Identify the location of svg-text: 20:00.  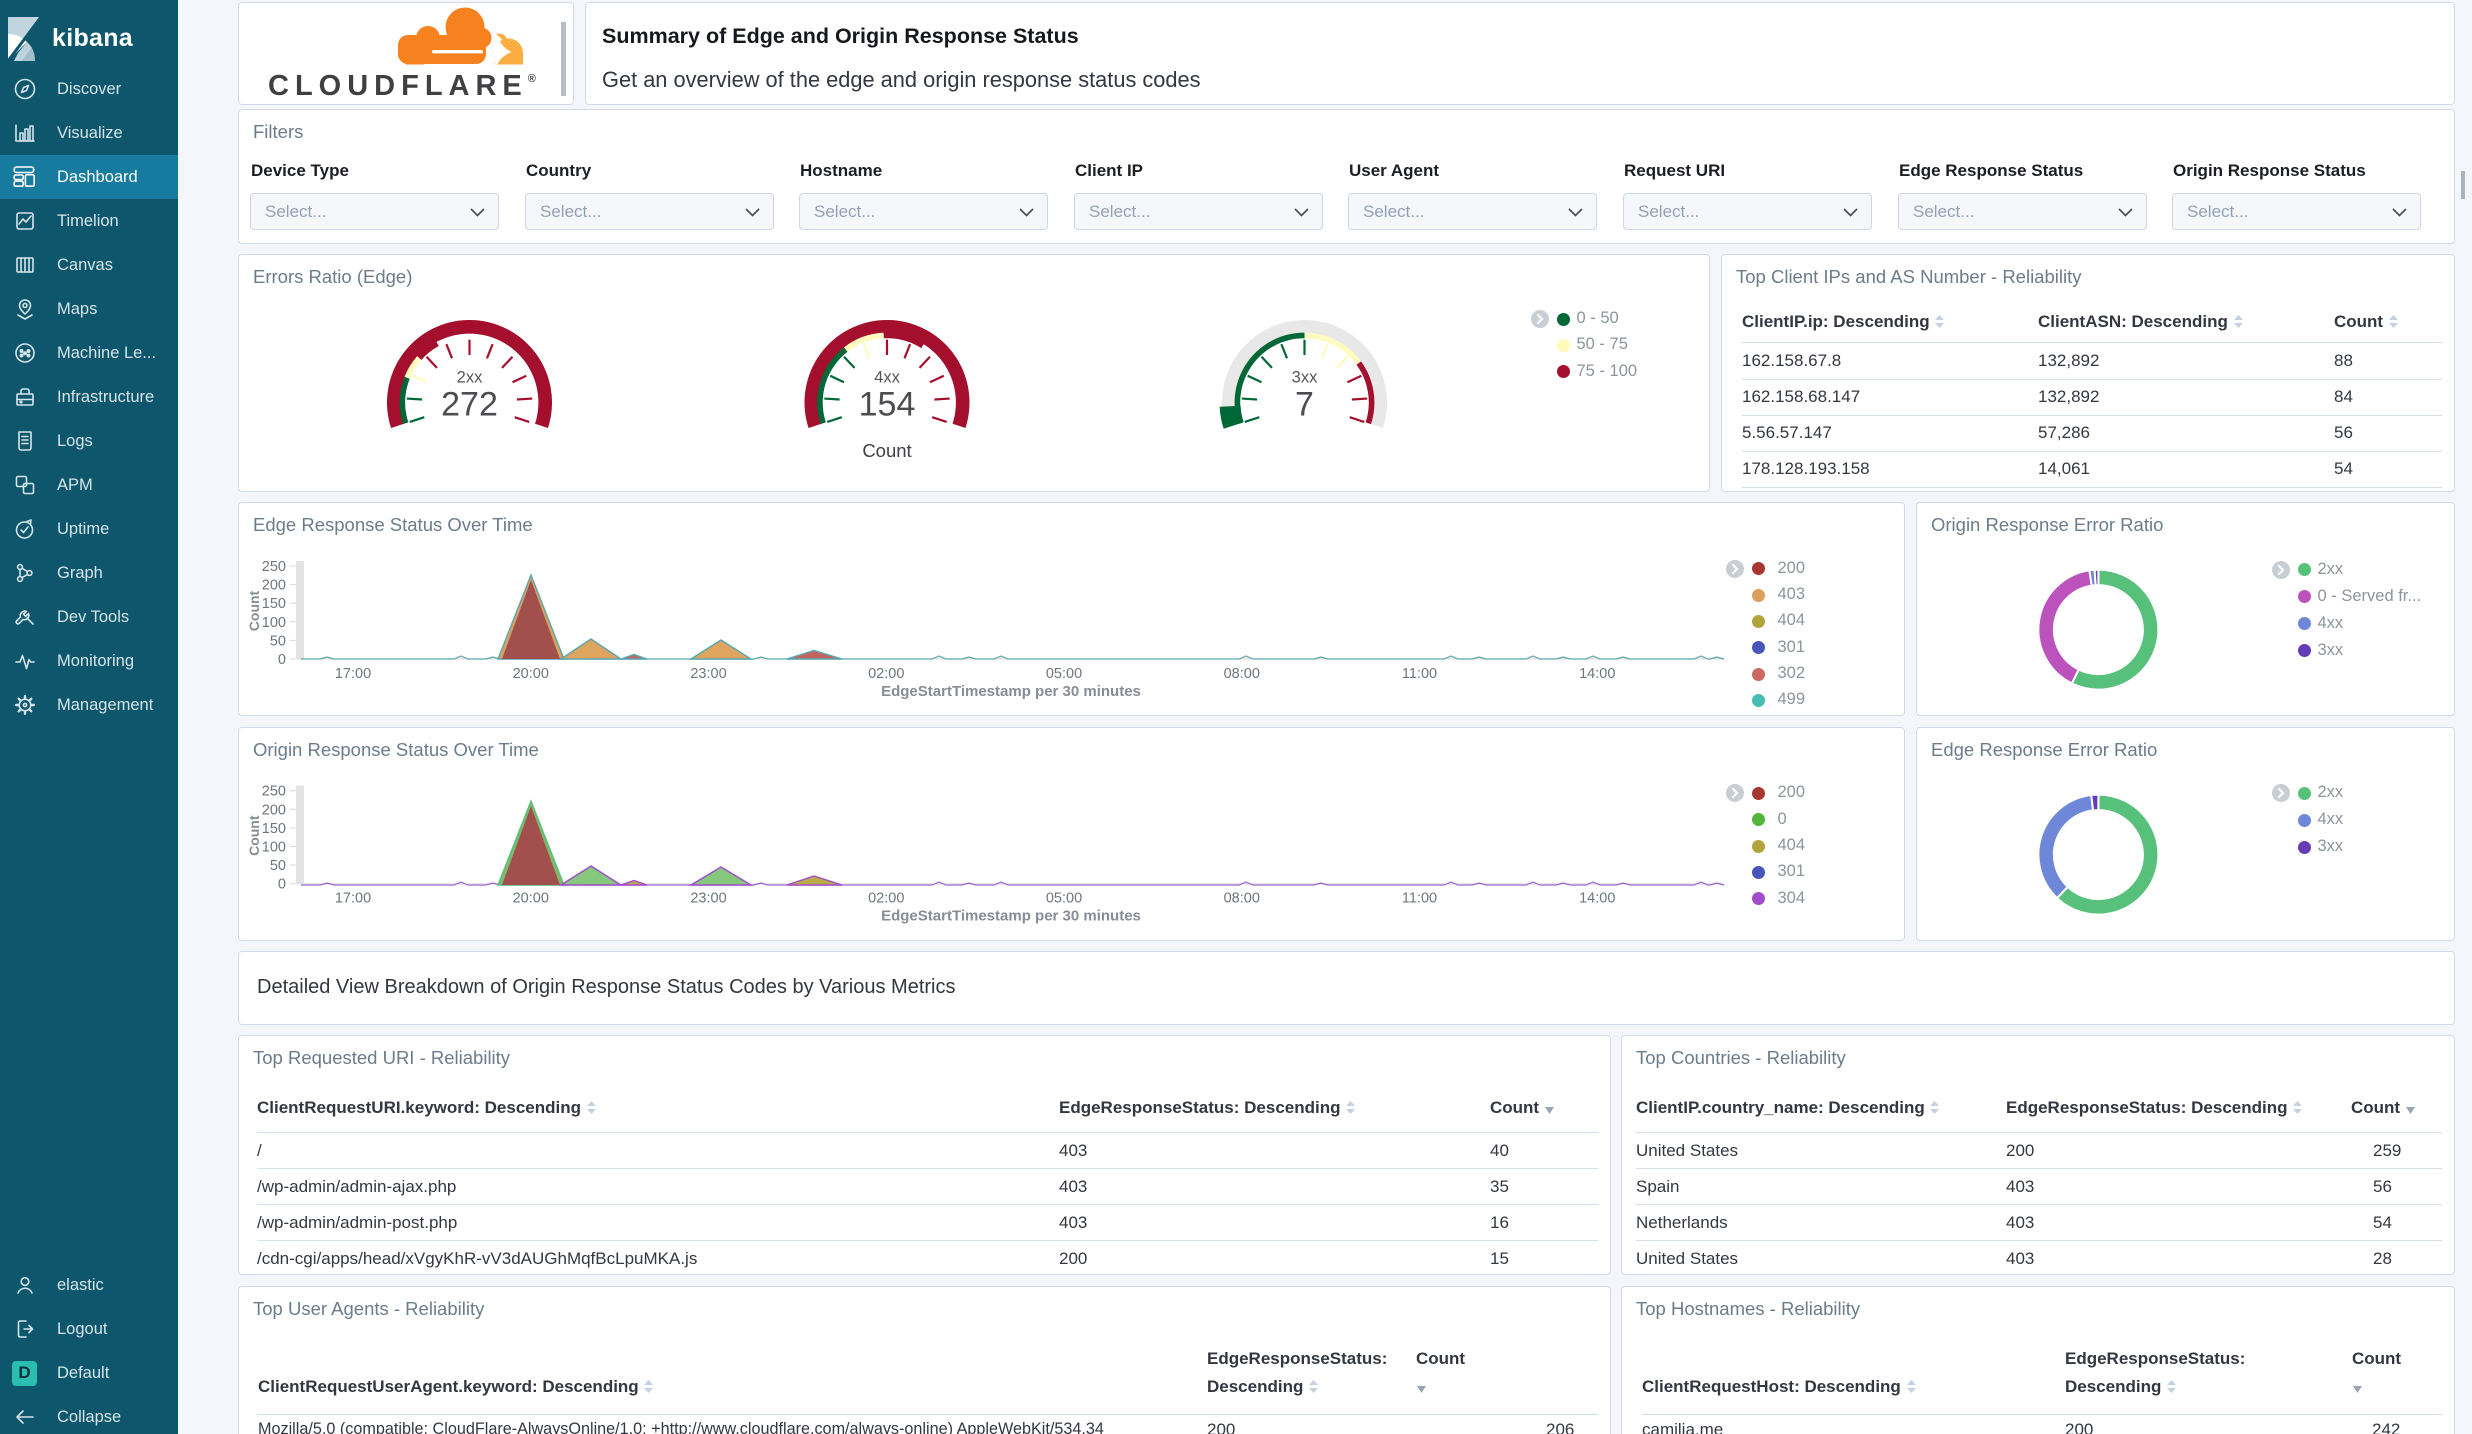
(531, 899).